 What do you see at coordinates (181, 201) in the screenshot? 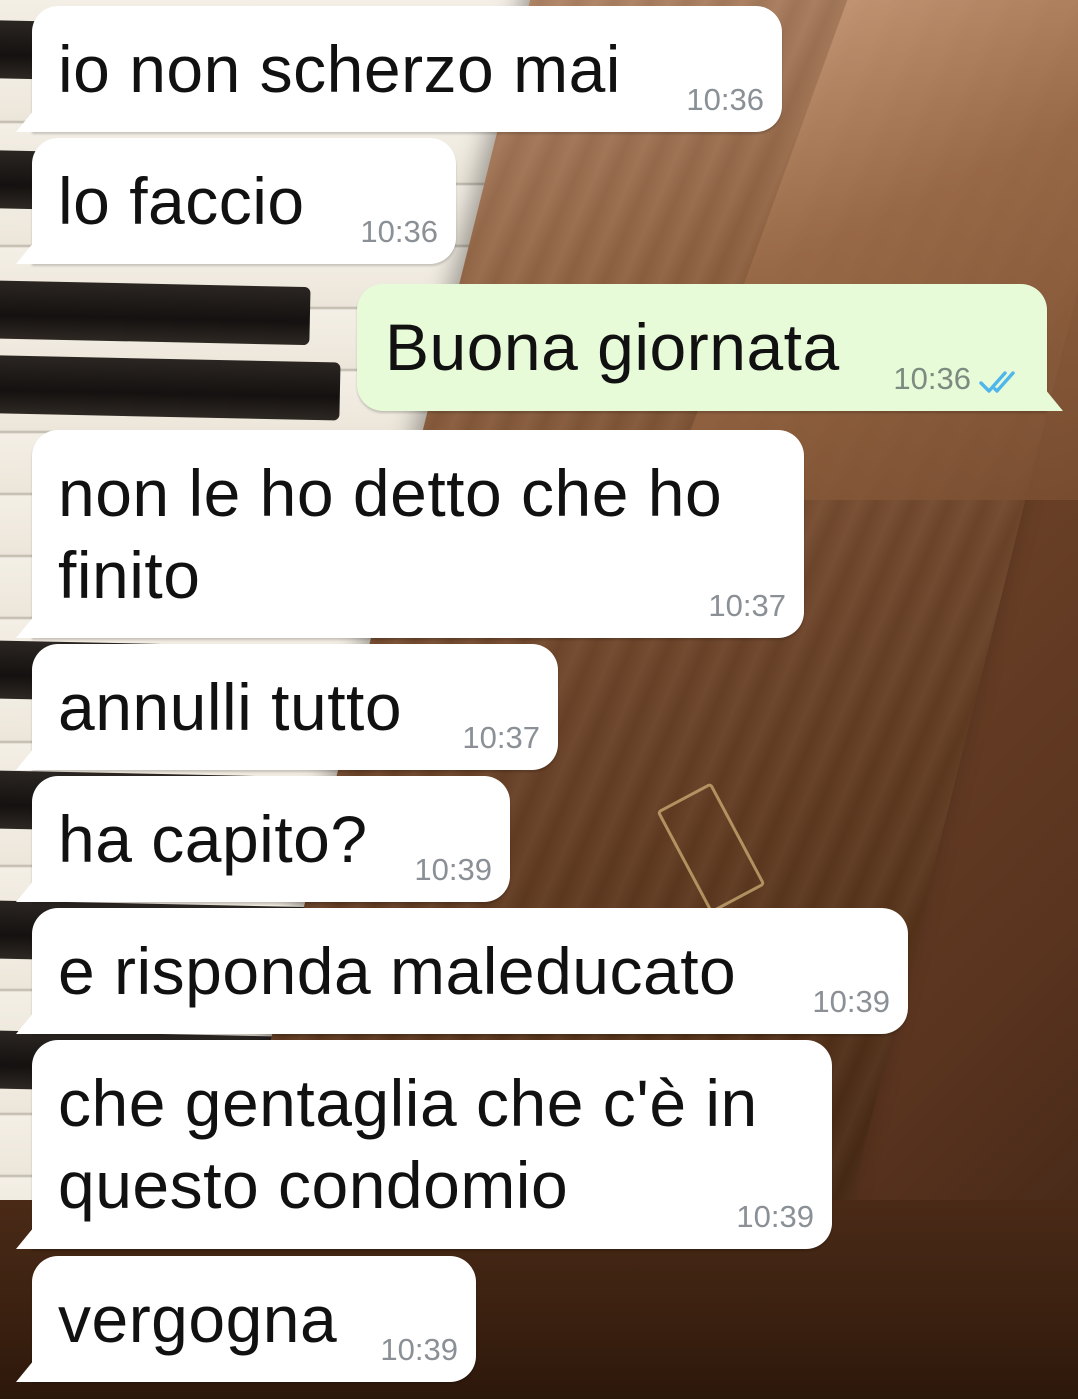
I see `message-text: lo faccio` at bounding box center [181, 201].